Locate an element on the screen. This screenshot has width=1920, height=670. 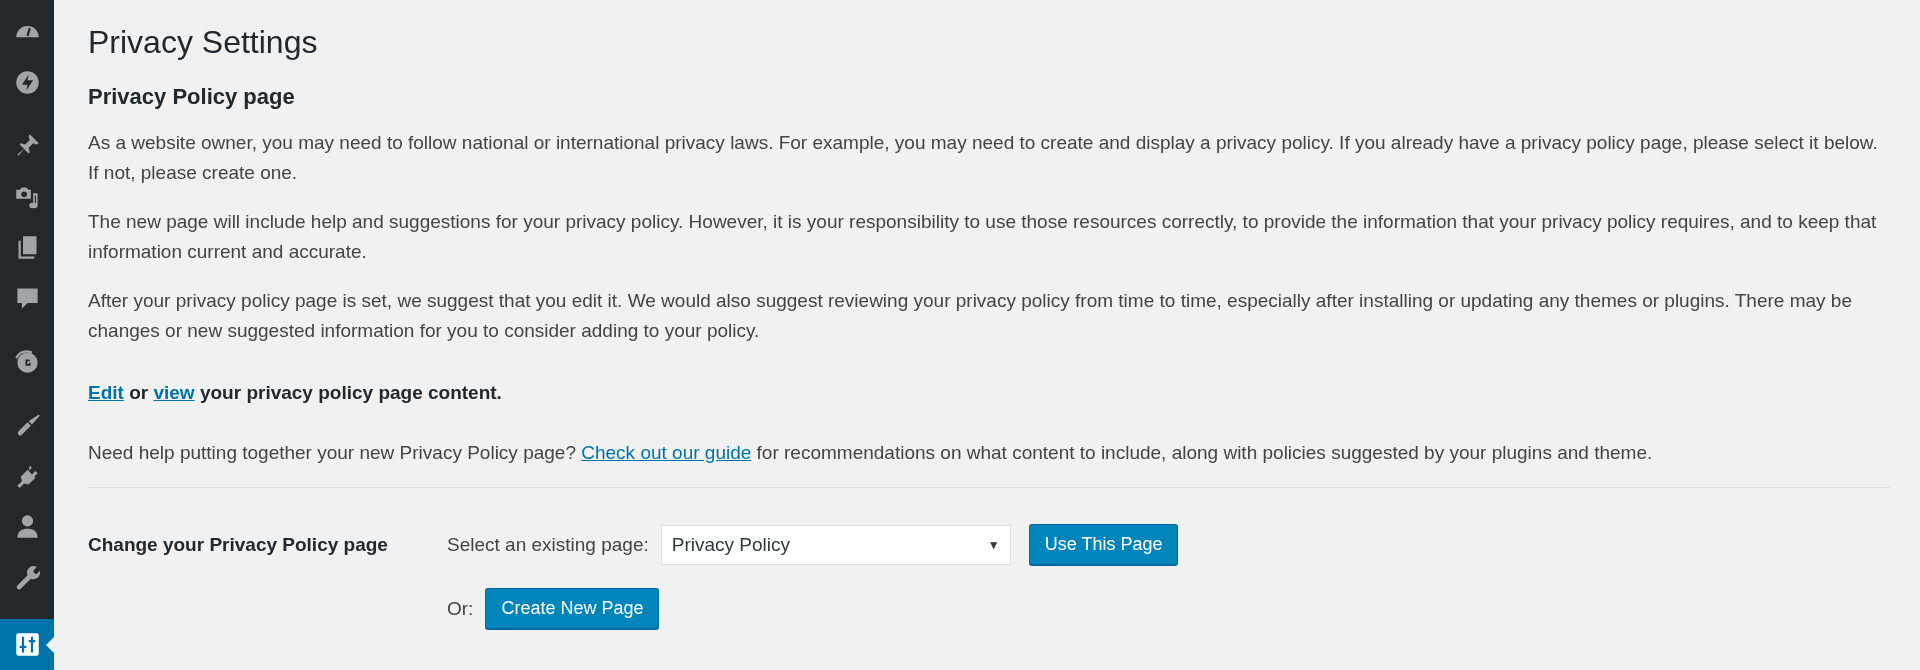
bolt-icon is located at coordinates (27, 82).